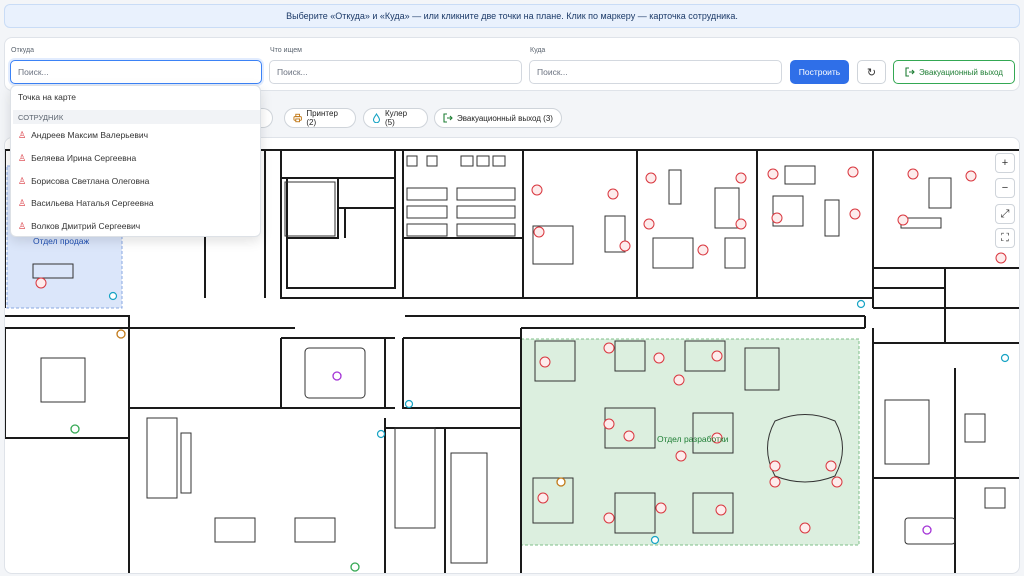  What do you see at coordinates (92, 203) in the screenshot?
I see `employee-name: Васильева Наталья Сергеевна` at bounding box center [92, 203].